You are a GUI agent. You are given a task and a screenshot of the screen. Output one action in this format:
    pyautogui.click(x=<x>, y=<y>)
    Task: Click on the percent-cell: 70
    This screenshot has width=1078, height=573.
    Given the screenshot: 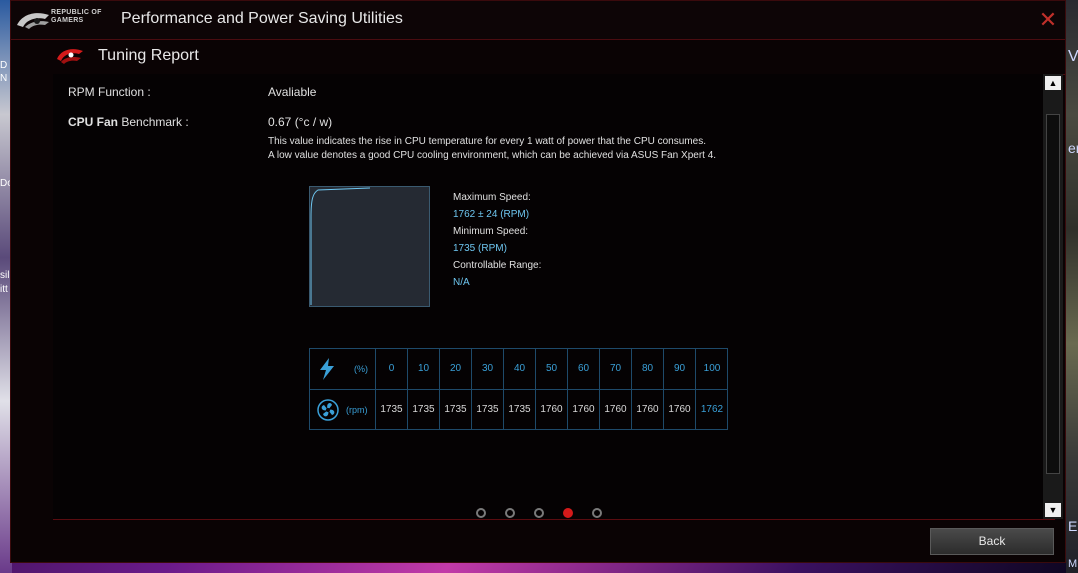 What is the action you would take?
    pyautogui.click(x=616, y=369)
    